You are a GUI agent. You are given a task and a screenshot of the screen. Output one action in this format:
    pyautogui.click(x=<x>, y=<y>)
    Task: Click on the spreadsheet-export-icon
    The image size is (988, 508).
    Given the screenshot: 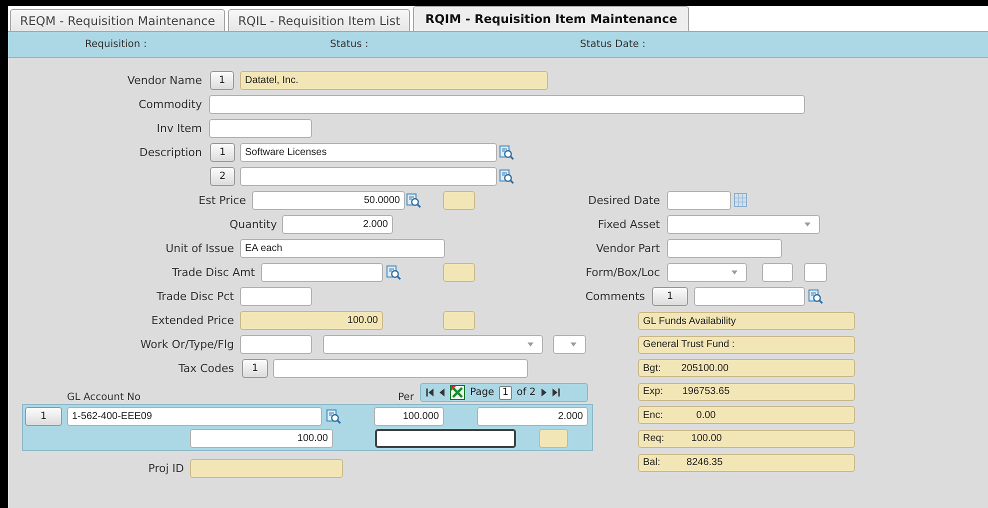 What is the action you would take?
    pyautogui.click(x=457, y=392)
    